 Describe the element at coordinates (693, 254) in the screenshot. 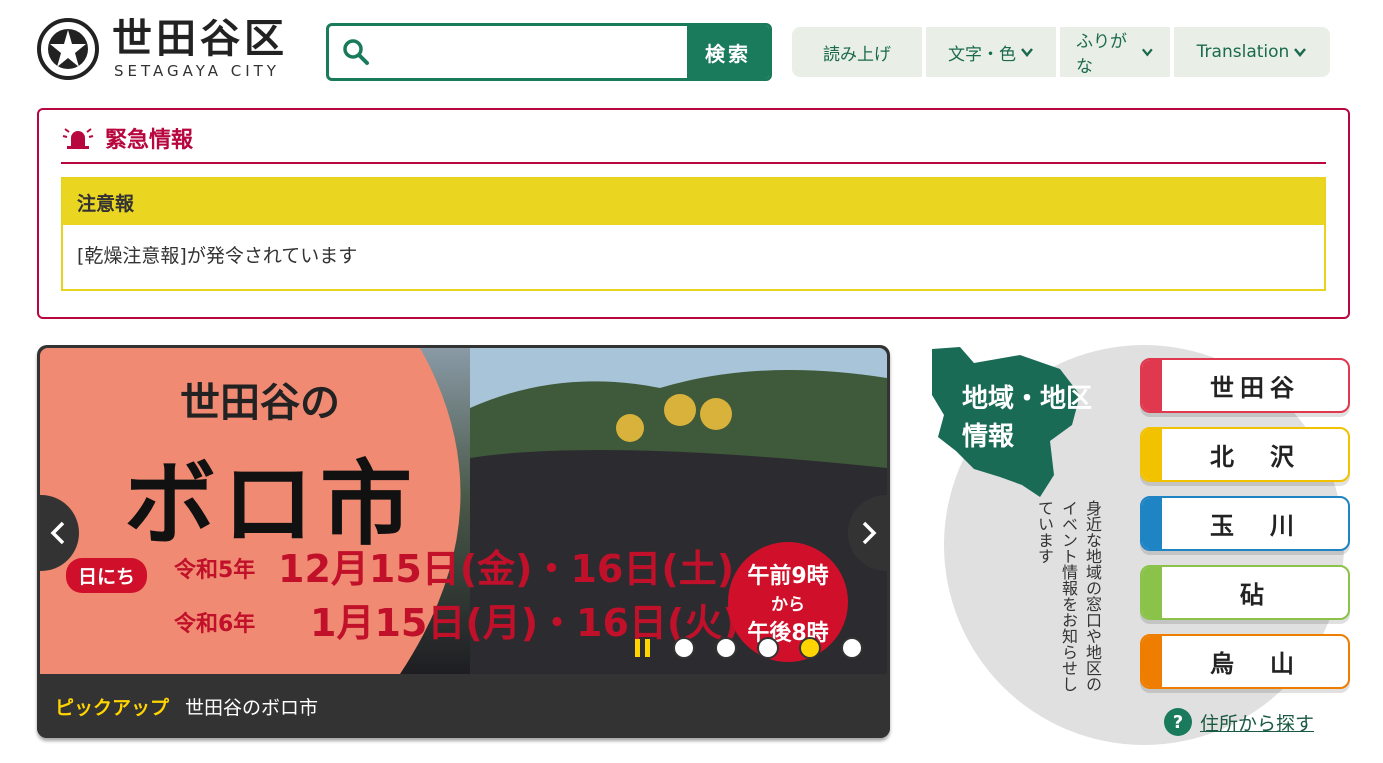

I see `alert-text: [乾燥注意報]が発令されています` at that location.